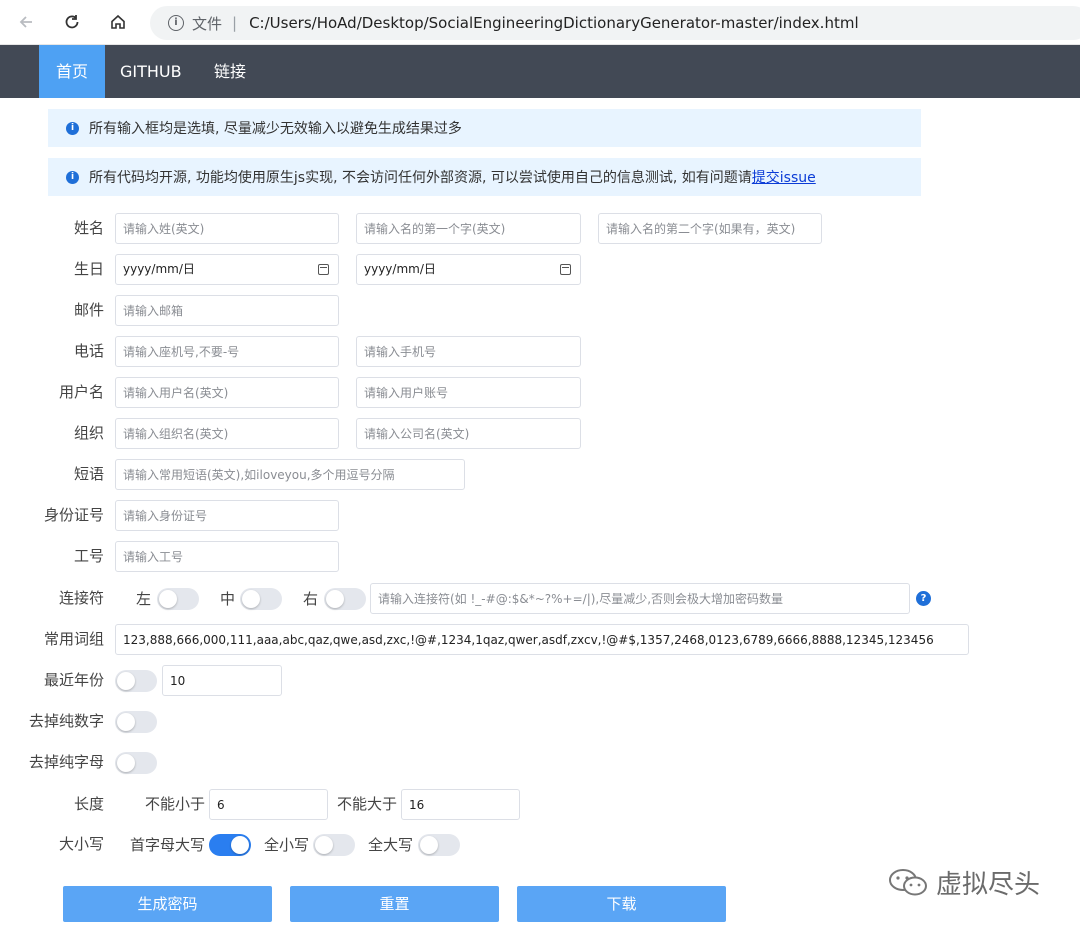 The image size is (1080, 930). I want to click on phrase-label: 短语, so click(88, 474).